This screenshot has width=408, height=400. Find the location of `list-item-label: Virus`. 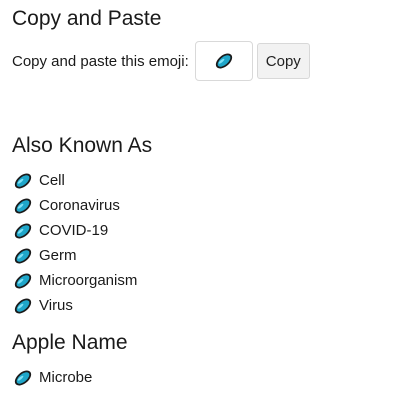

list-item-label: Virus is located at coordinates (56, 305).